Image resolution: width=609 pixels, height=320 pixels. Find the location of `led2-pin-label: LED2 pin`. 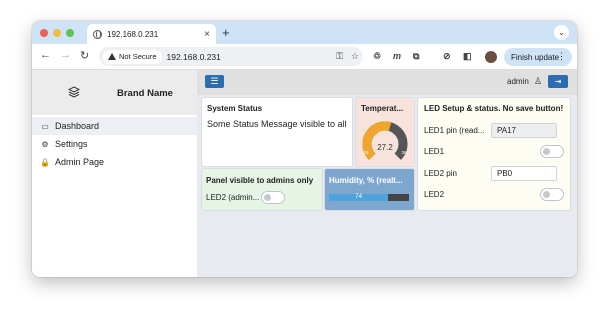

led2-pin-label: LED2 pin is located at coordinates (440, 173).